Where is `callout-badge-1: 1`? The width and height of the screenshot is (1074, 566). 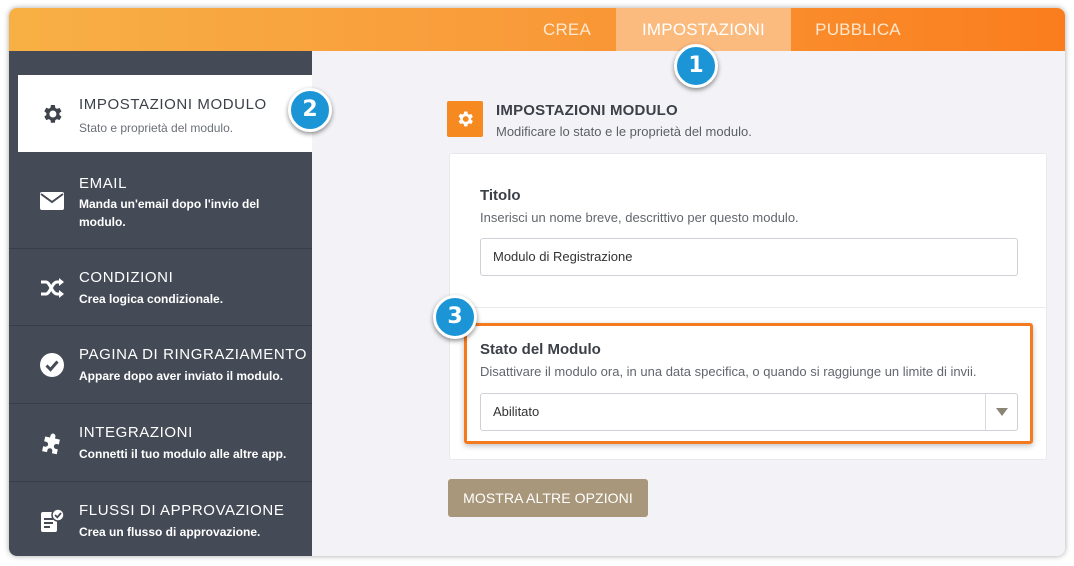
callout-badge-1: 1 is located at coordinates (696, 66).